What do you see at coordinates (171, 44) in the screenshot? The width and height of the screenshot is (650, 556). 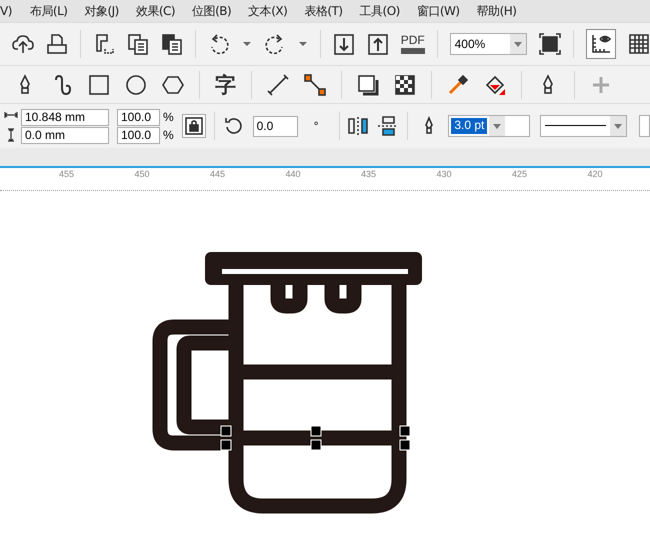 I see `paste-icon` at bounding box center [171, 44].